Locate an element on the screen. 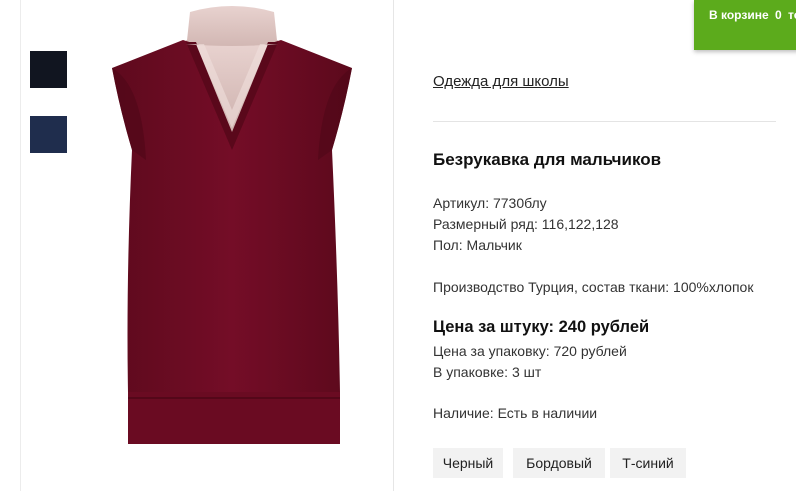 This screenshot has height=491, width=796. vest-hem is located at coordinates (234, 418).